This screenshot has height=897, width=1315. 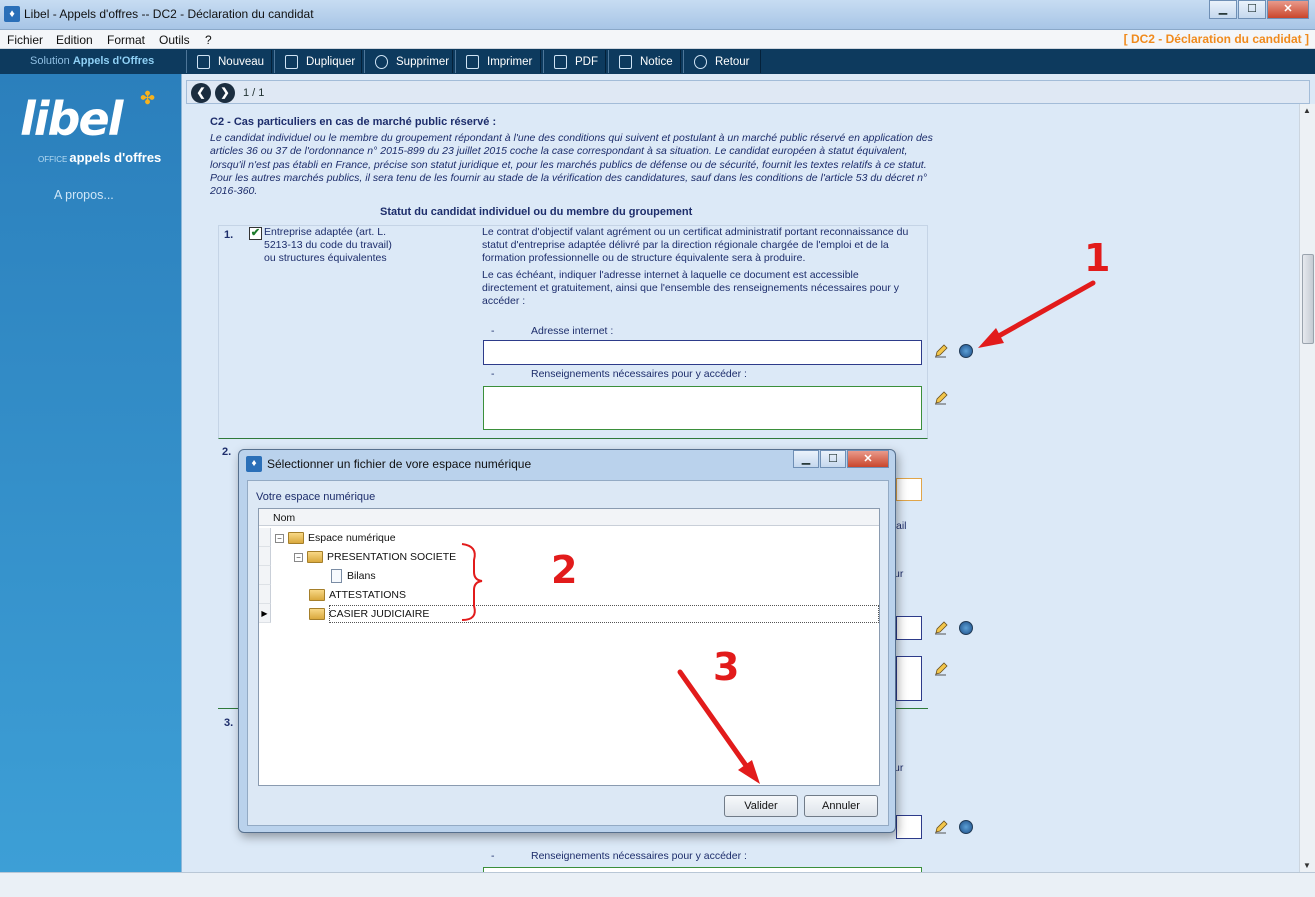 I want to click on nouveau-button: Nouveau, so click(x=229, y=61).